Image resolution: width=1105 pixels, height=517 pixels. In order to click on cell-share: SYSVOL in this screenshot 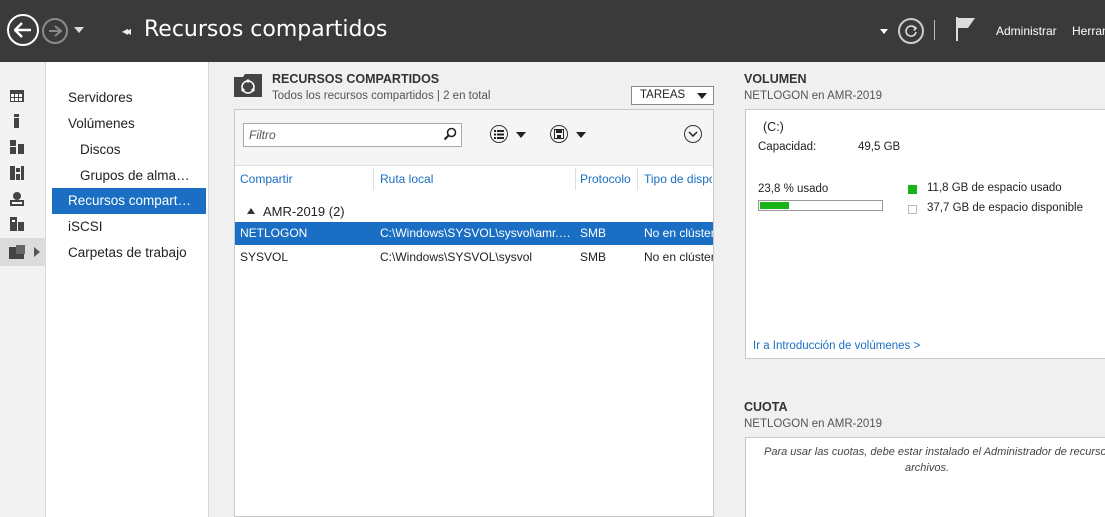, I will do `click(264, 257)`.